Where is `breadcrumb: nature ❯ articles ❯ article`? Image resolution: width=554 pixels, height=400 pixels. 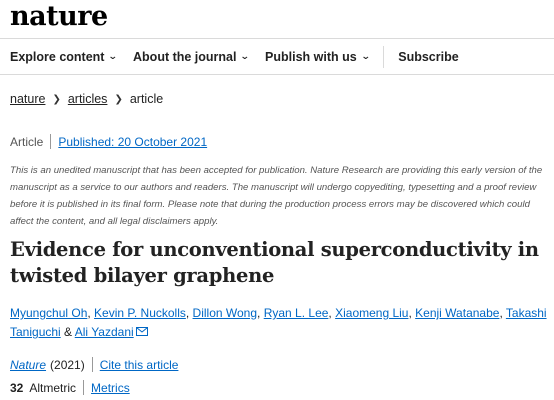
breadcrumb: nature ❯ articles ❯ article is located at coordinates (86, 99).